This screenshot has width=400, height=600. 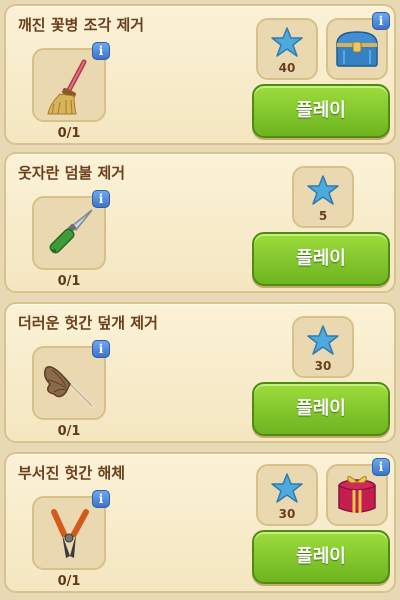 What do you see at coordinates (357, 494) in the screenshot?
I see `gift-box-icon` at bounding box center [357, 494].